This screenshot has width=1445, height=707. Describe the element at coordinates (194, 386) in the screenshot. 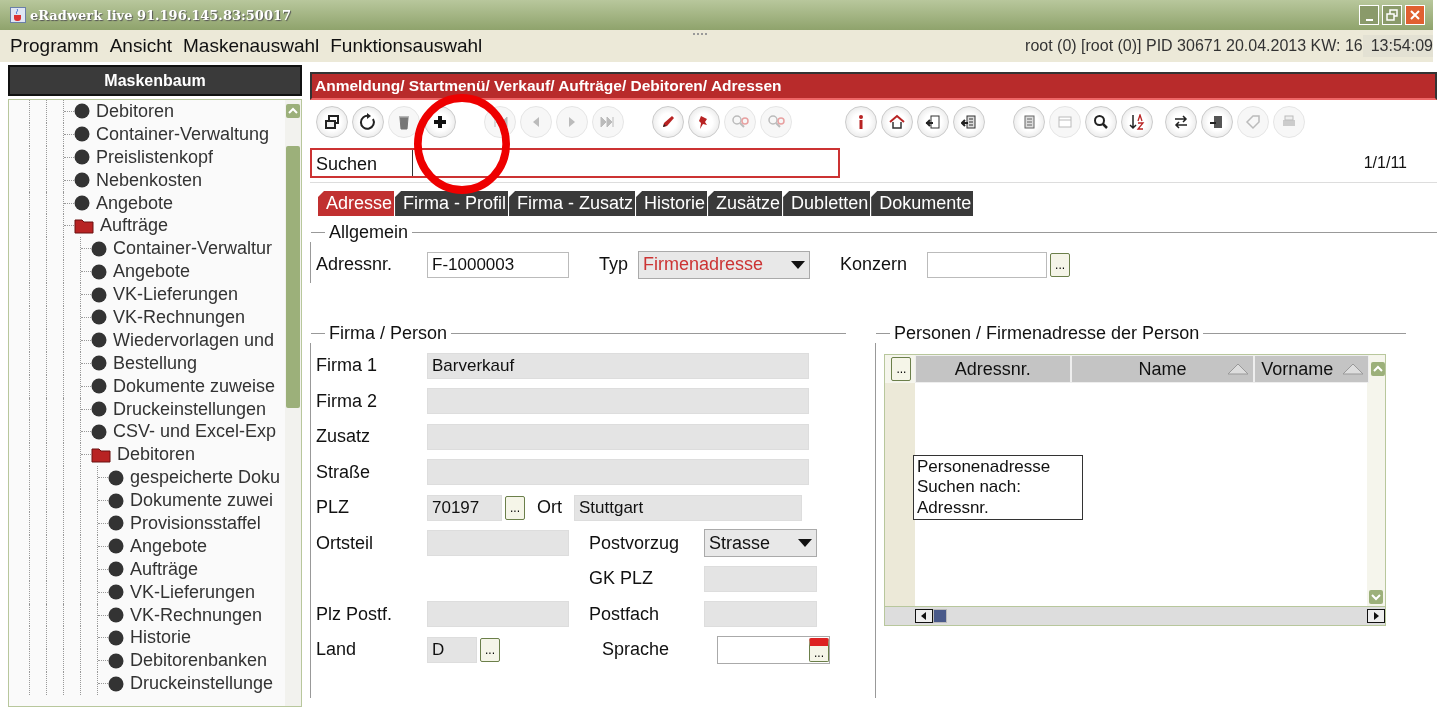

I see `tree-item: Dokumente zuweise` at that location.